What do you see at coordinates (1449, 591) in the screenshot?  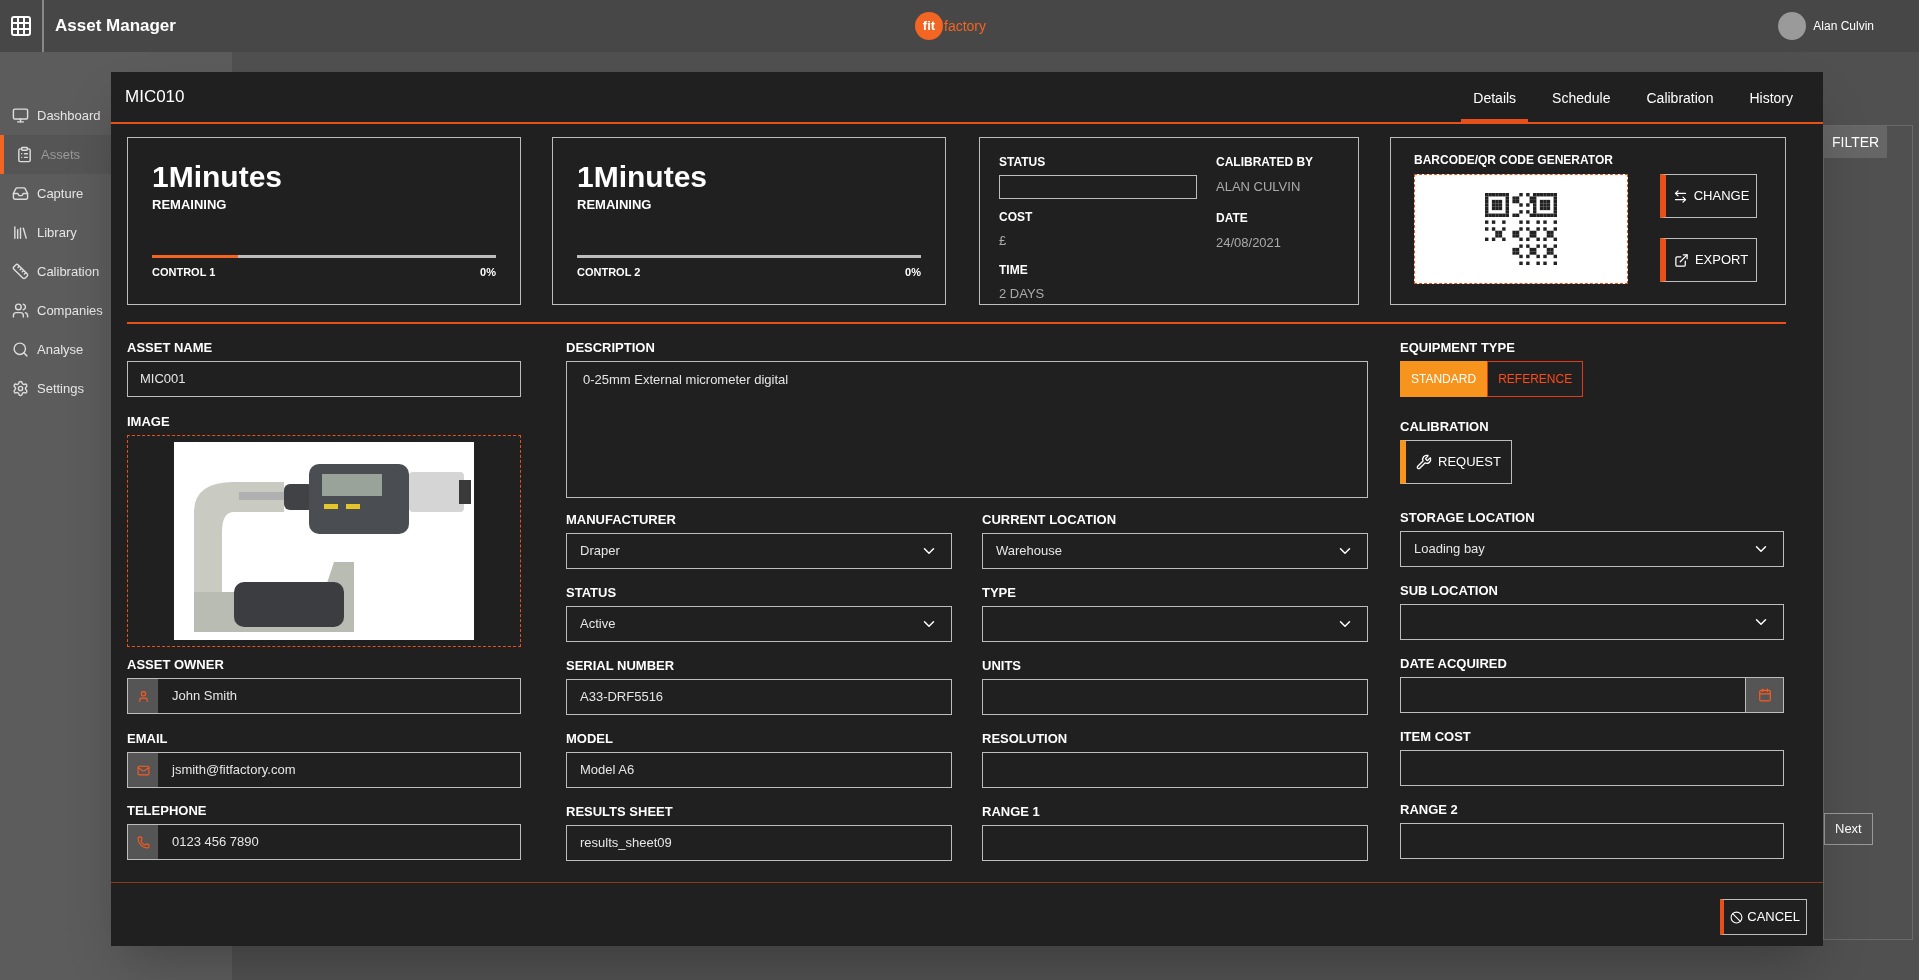 I see `field-label: SUB LOCATION` at bounding box center [1449, 591].